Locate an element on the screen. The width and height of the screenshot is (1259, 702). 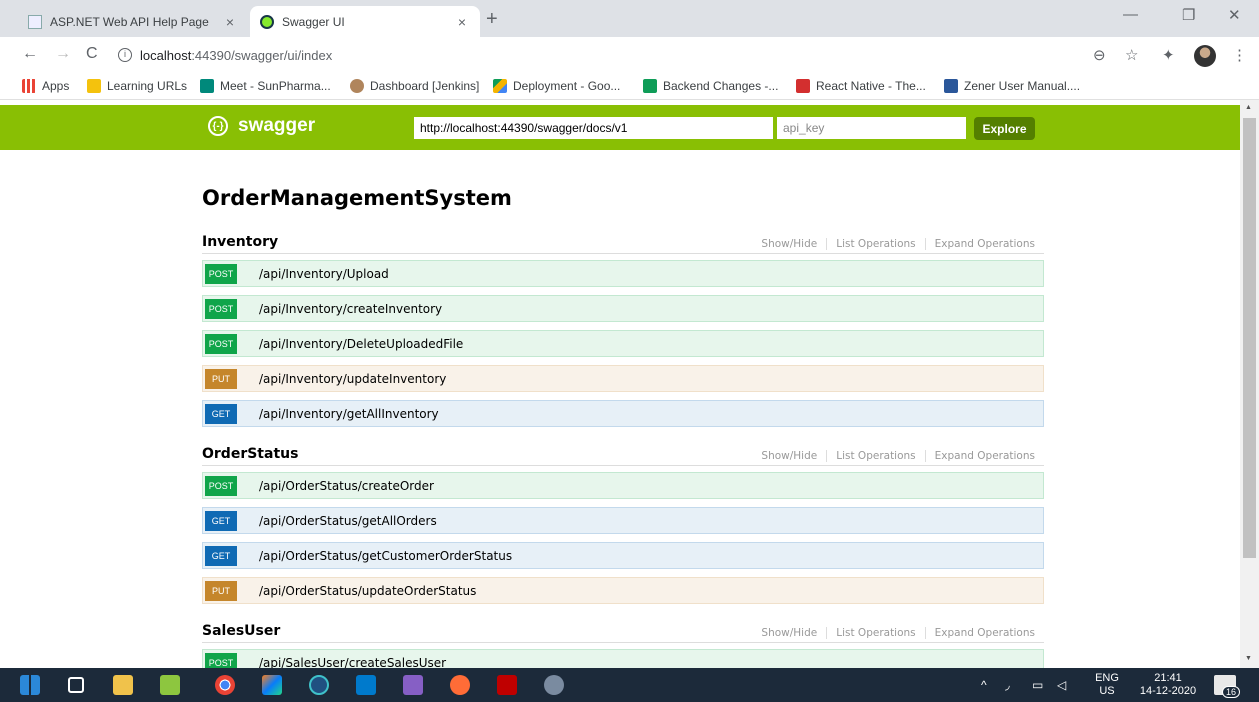
url-omnibox: i localhost:44390/swagger/ui/index is located at coordinates (610, 55).